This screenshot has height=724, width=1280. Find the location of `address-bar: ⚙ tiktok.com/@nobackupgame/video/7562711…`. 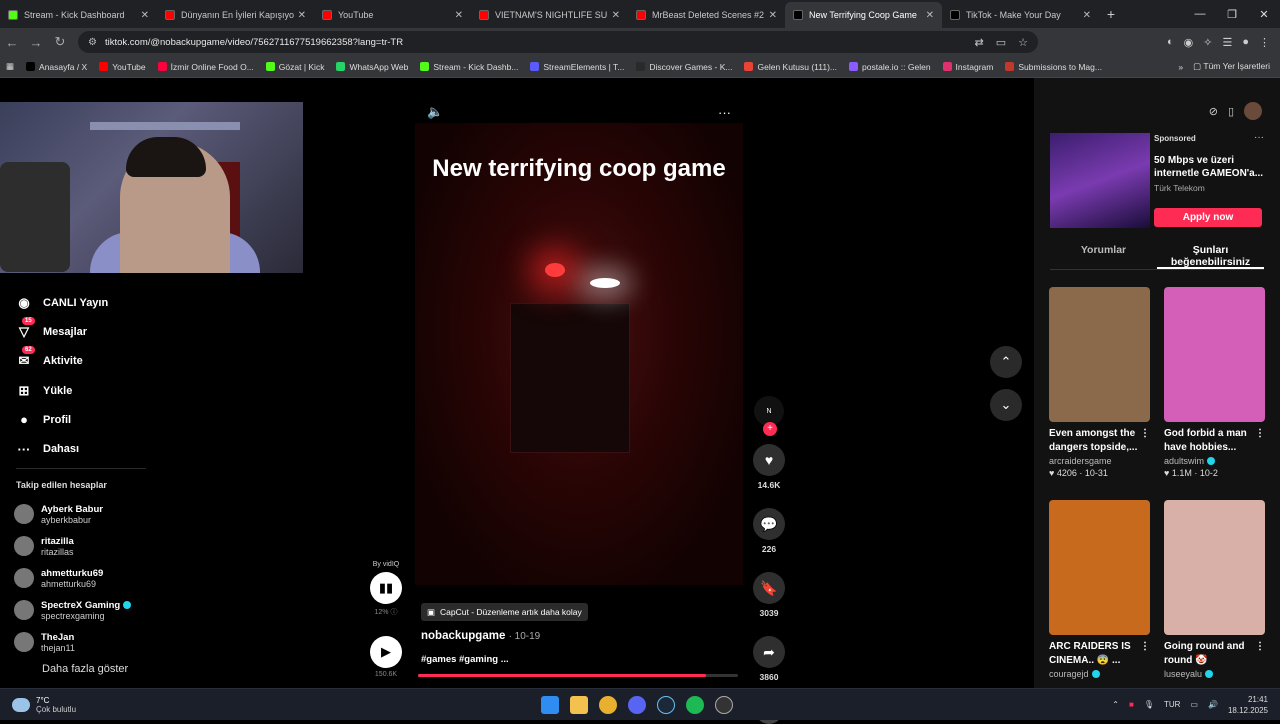

address-bar: ⚙ tiktok.com/@nobackupgame/video/7562711… is located at coordinates (558, 42).